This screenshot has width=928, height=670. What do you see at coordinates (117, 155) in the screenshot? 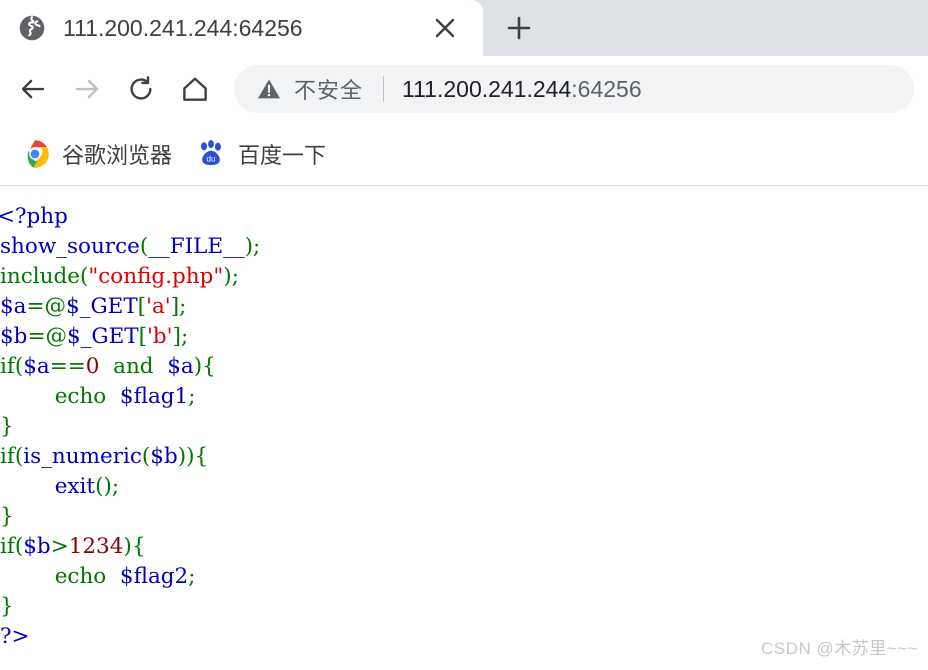
I see `bookmark-label: 谷歌浏览器` at bounding box center [117, 155].